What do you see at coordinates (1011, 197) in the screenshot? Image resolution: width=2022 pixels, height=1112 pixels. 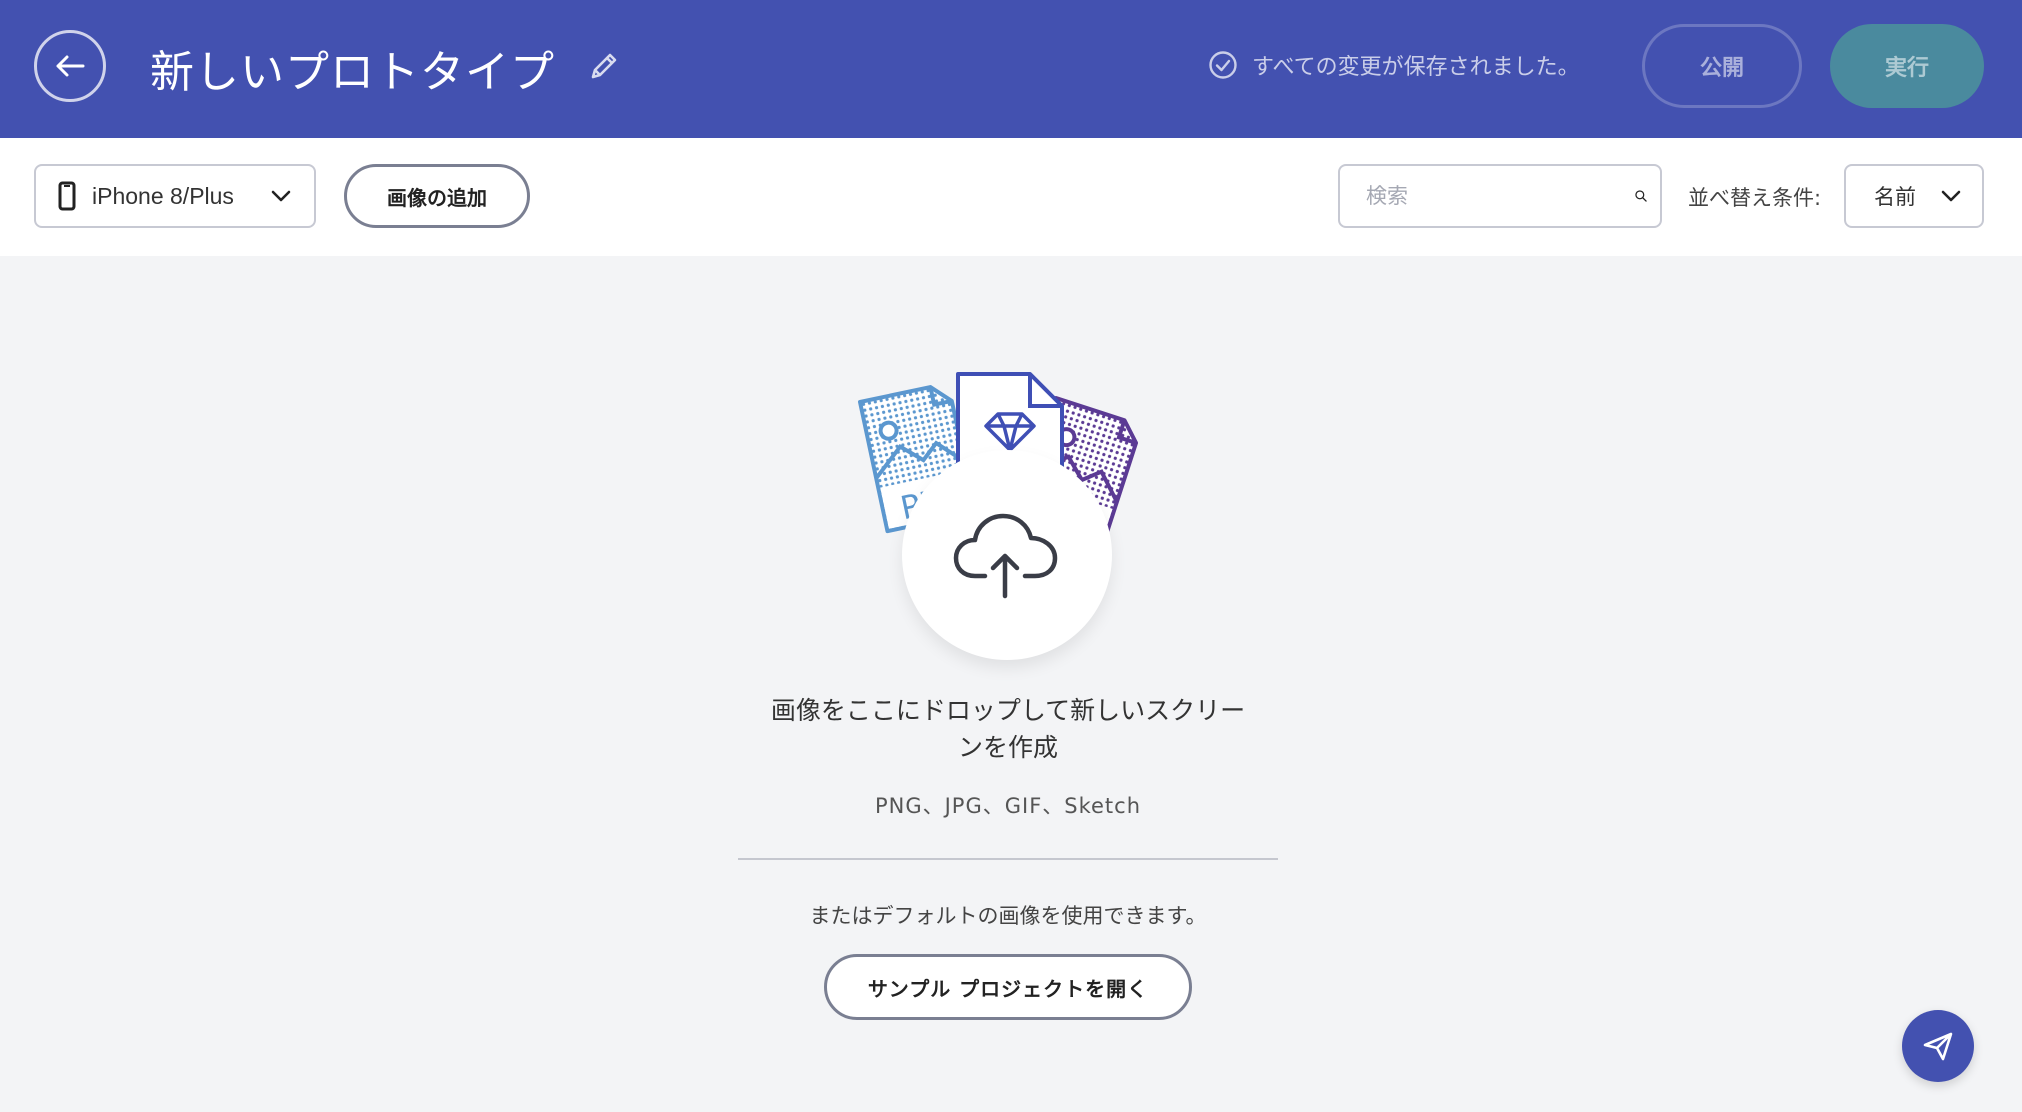 I see `toolbar: iPhone 8/Plus 画像の追加 並べ替え条件: 名前` at bounding box center [1011, 197].